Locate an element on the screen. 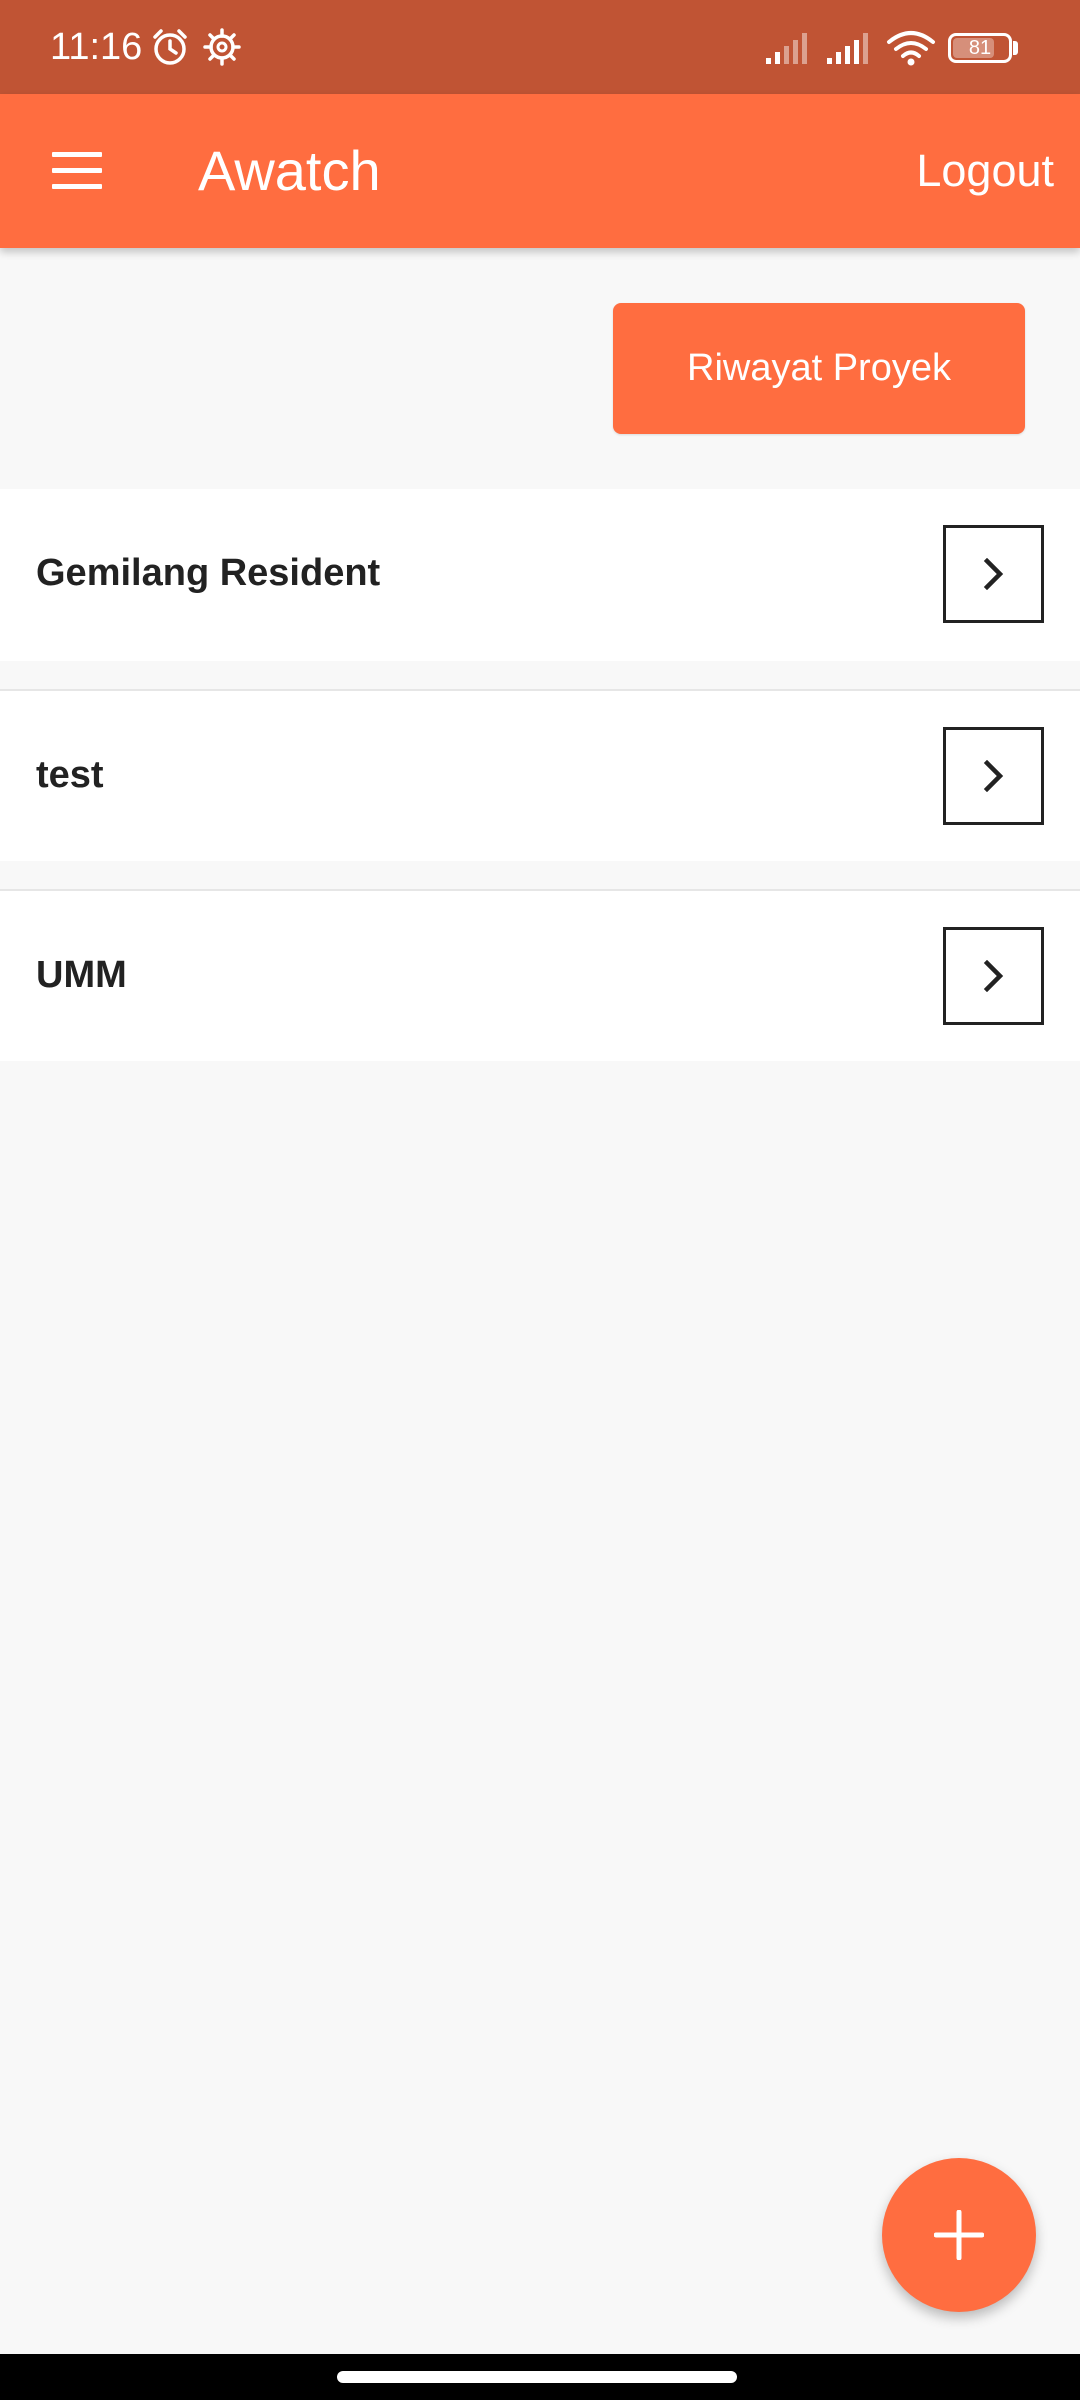  battery-level: 81 is located at coordinates (980, 48).